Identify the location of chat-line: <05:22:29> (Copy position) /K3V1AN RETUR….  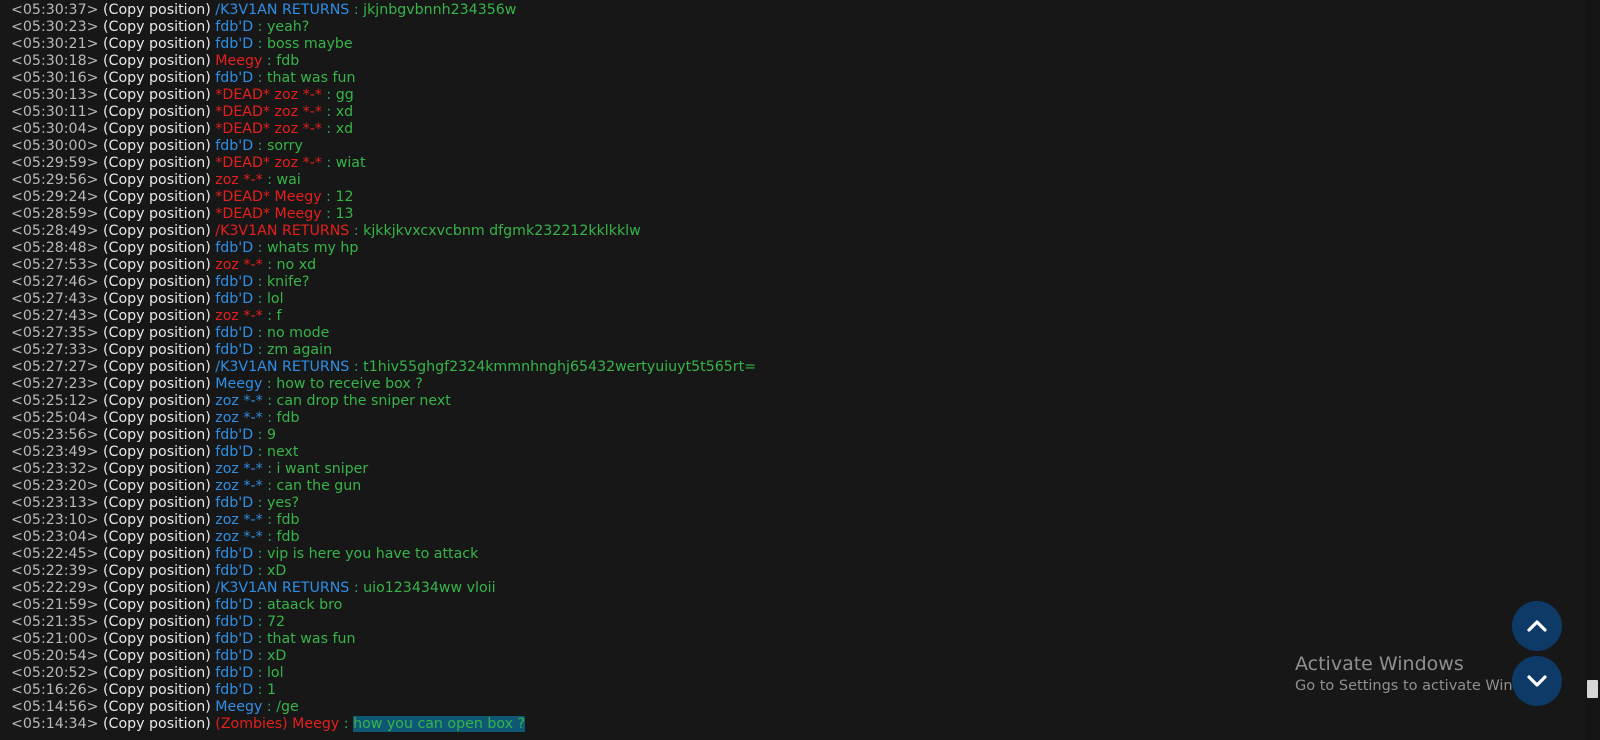
(781, 588).